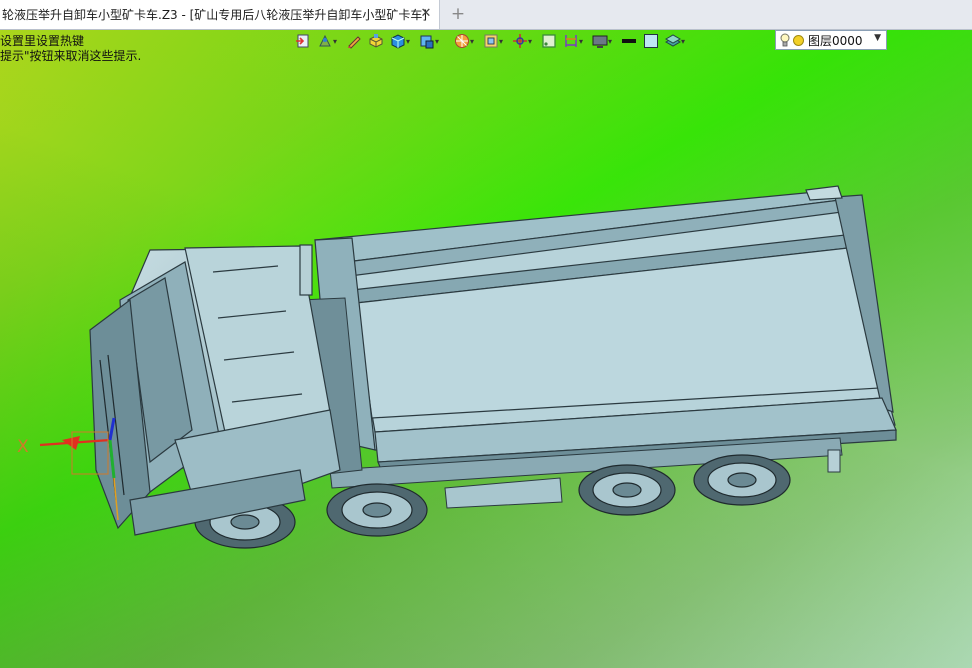 This screenshot has width=972, height=668. Describe the element at coordinates (600, 41) in the screenshot. I see `display-icon` at that location.